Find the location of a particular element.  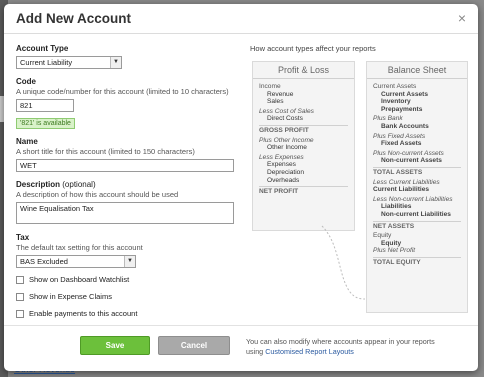

account-type-value: Current Liability is located at coordinates (46, 62).